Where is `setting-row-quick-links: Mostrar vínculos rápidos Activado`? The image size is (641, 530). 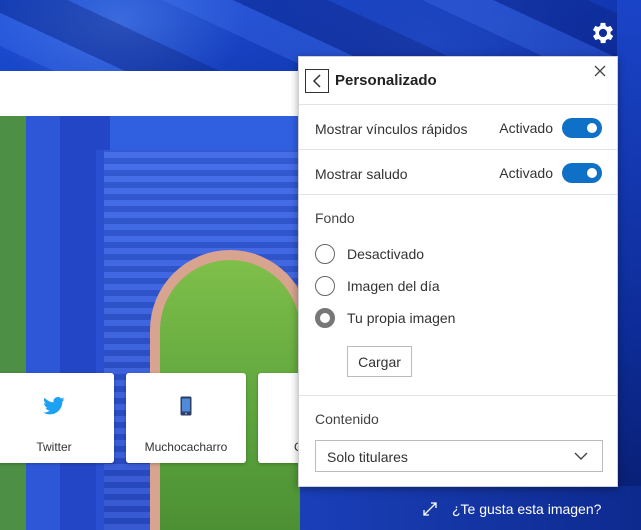 setting-row-quick-links: Mostrar vínculos rápidos Activado is located at coordinates (458, 127).